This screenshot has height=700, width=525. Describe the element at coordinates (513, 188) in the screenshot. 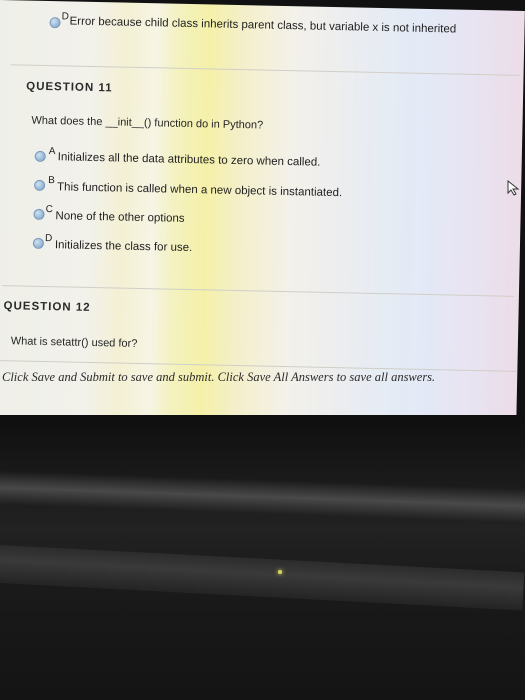

I see `mouse-cursor-icon` at that location.